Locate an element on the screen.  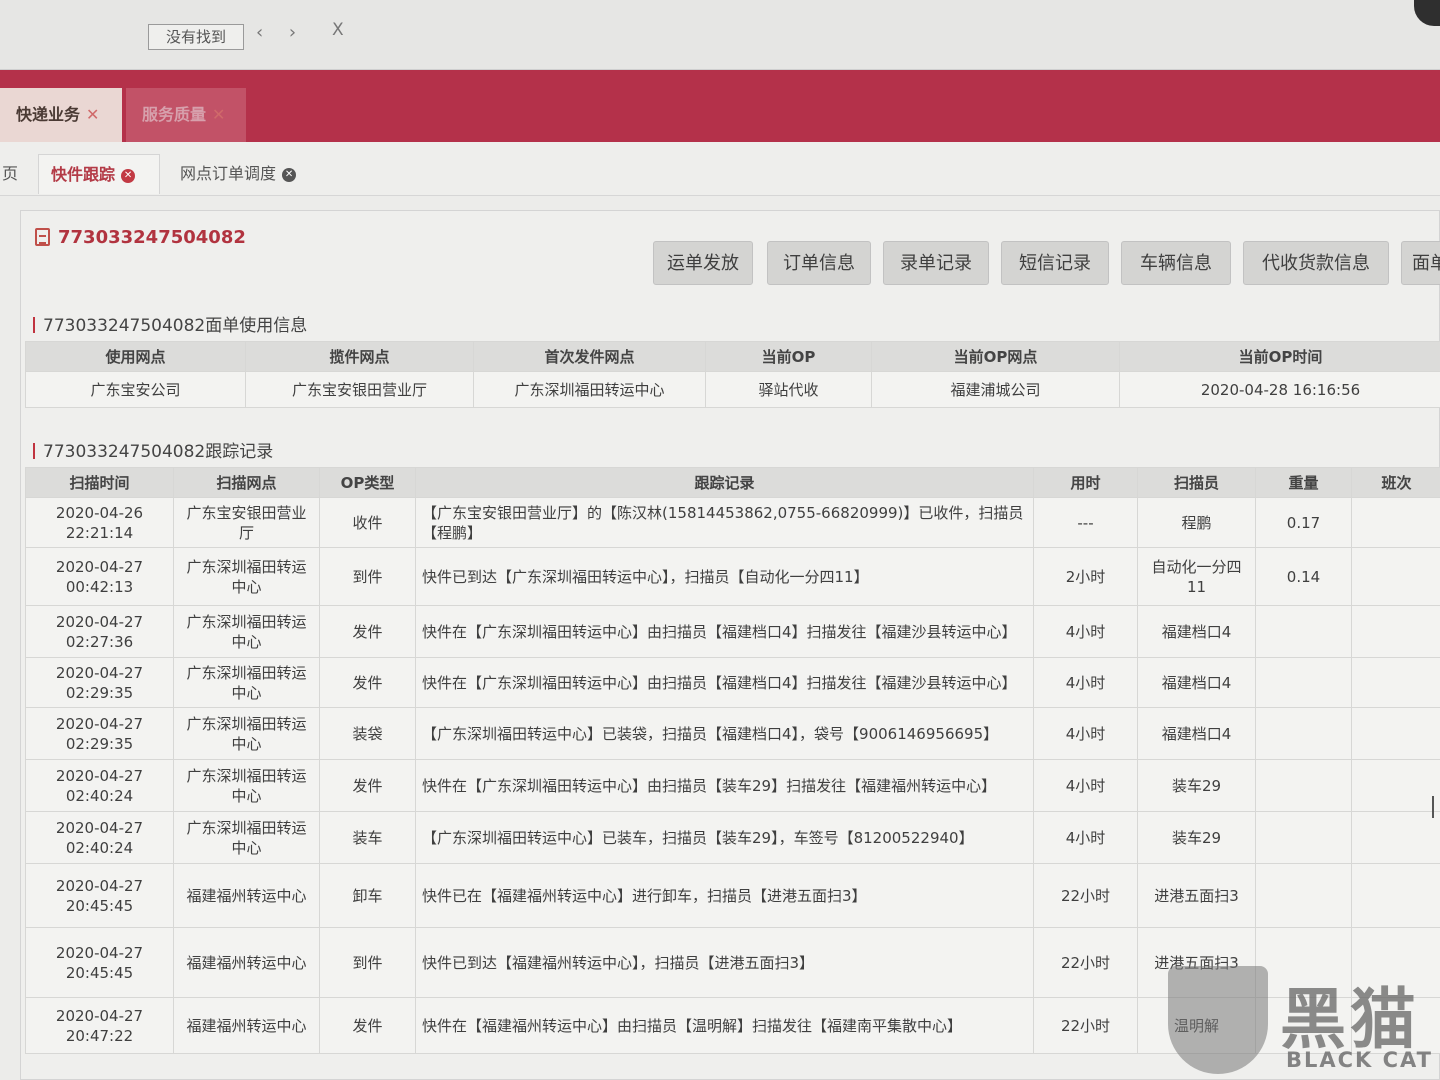
document-icon is located at coordinates (42, 237).